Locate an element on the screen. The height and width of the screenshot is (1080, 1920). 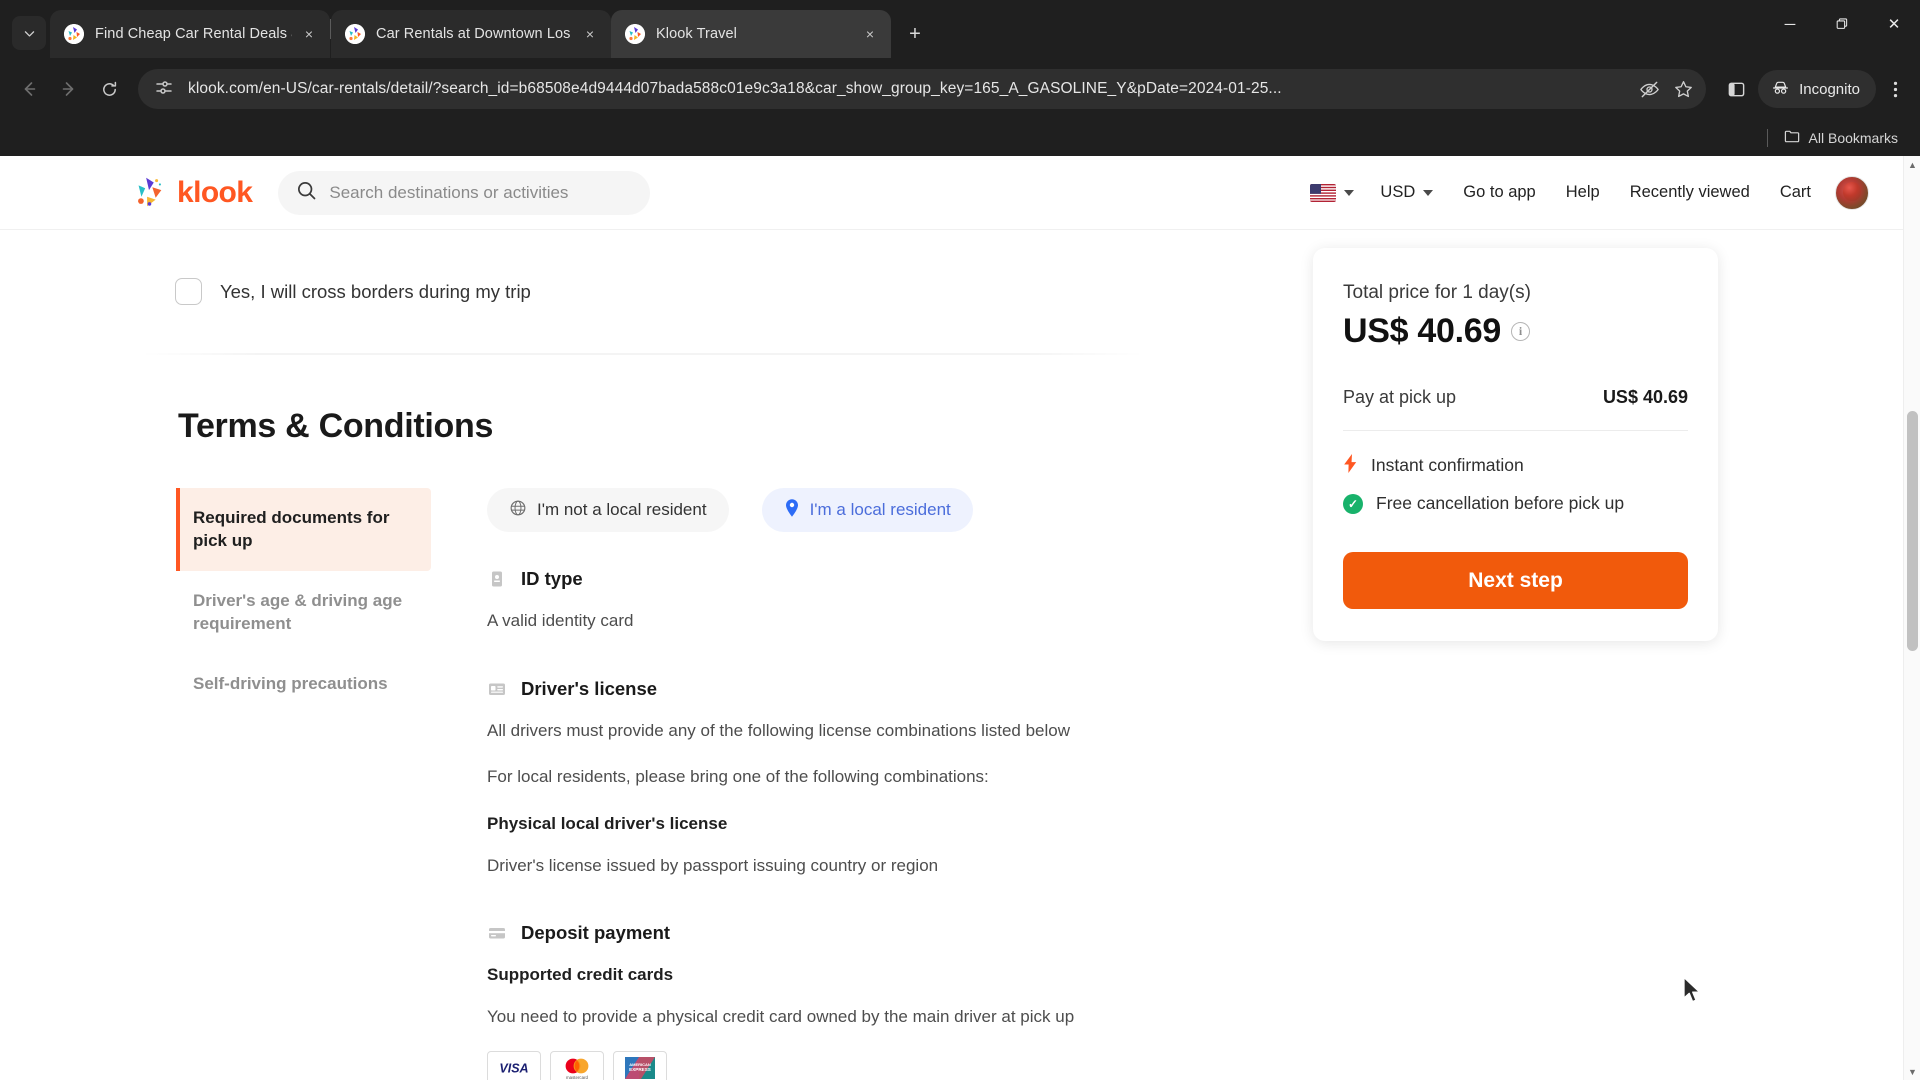
currency-selector: USD is located at coordinates (1407, 192).